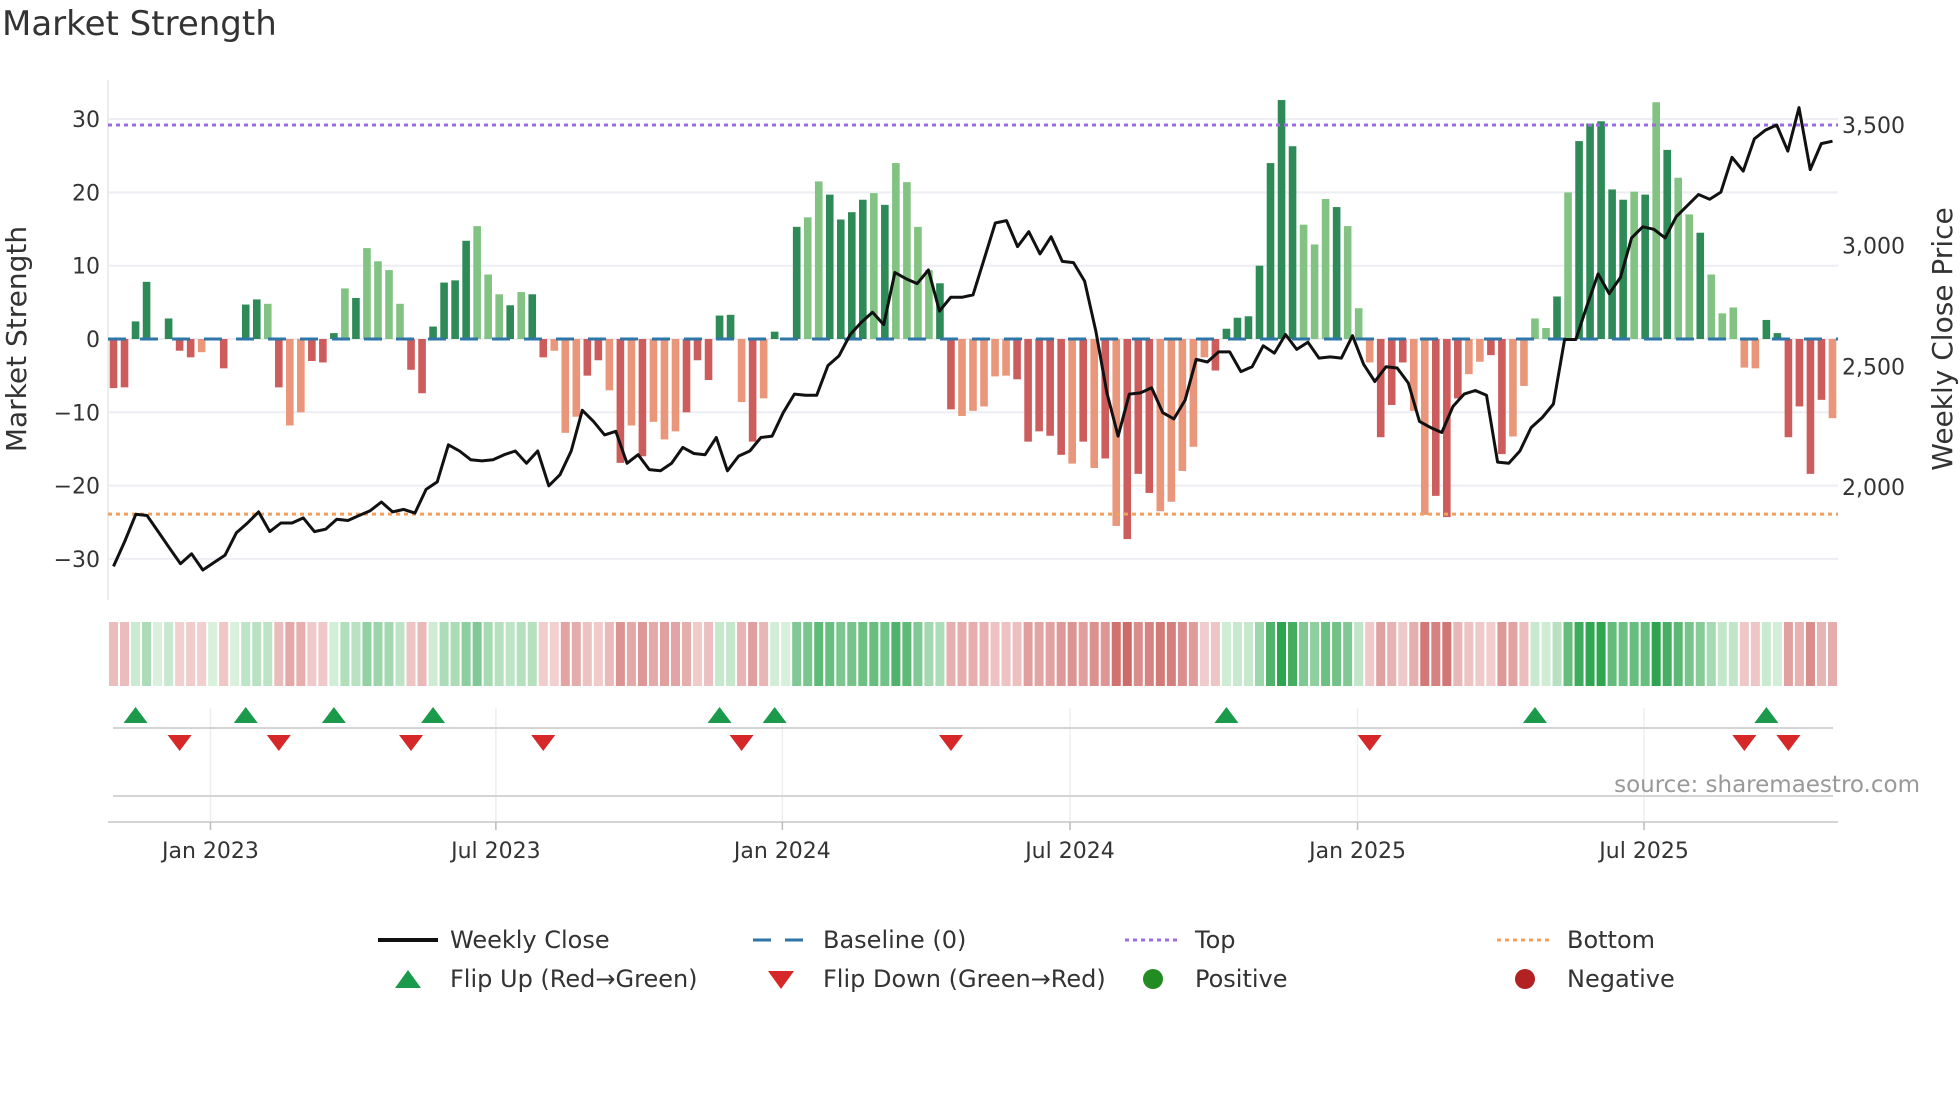 This screenshot has width=1960, height=1102. What do you see at coordinates (86, 120) in the screenshot?
I see `y-tick-label: 30` at bounding box center [86, 120].